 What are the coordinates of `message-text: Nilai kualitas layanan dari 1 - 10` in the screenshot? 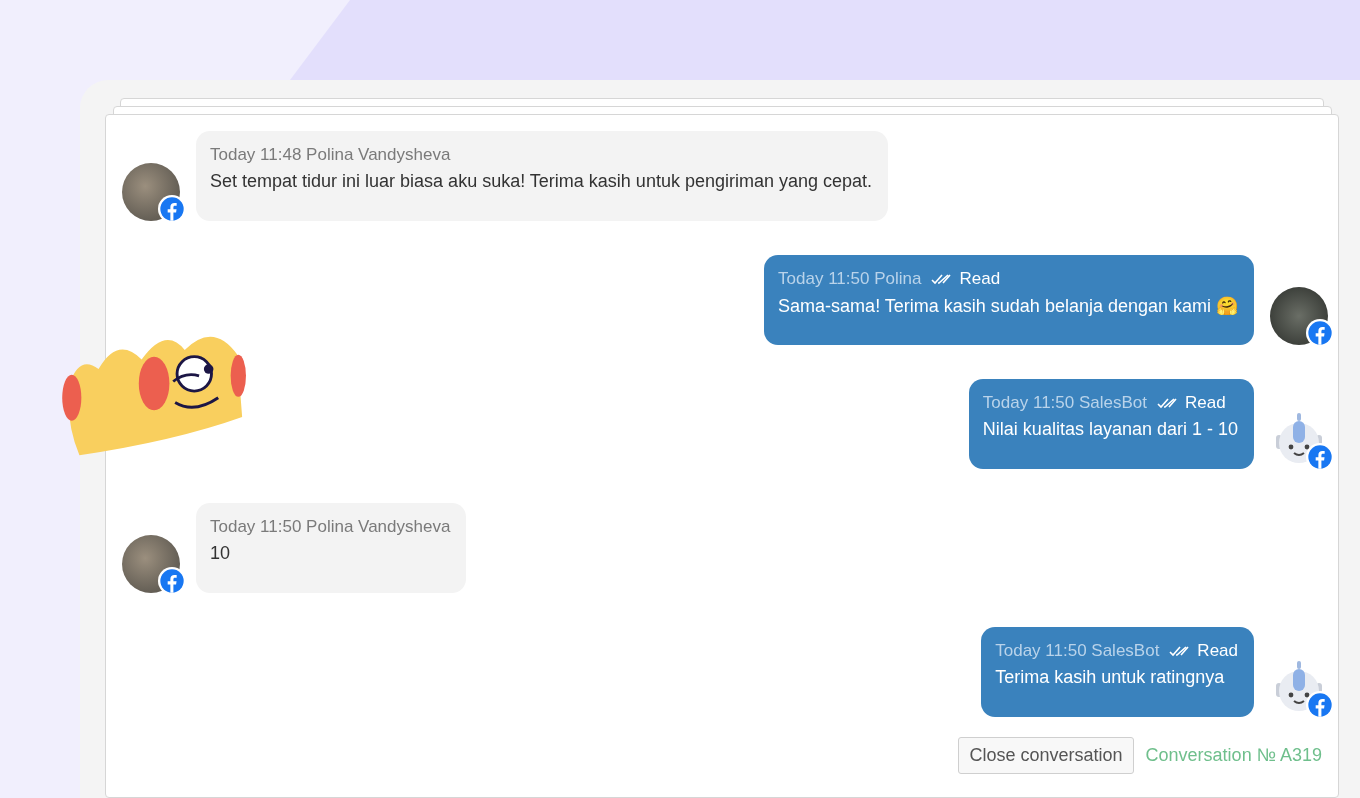 It's located at (1110, 429).